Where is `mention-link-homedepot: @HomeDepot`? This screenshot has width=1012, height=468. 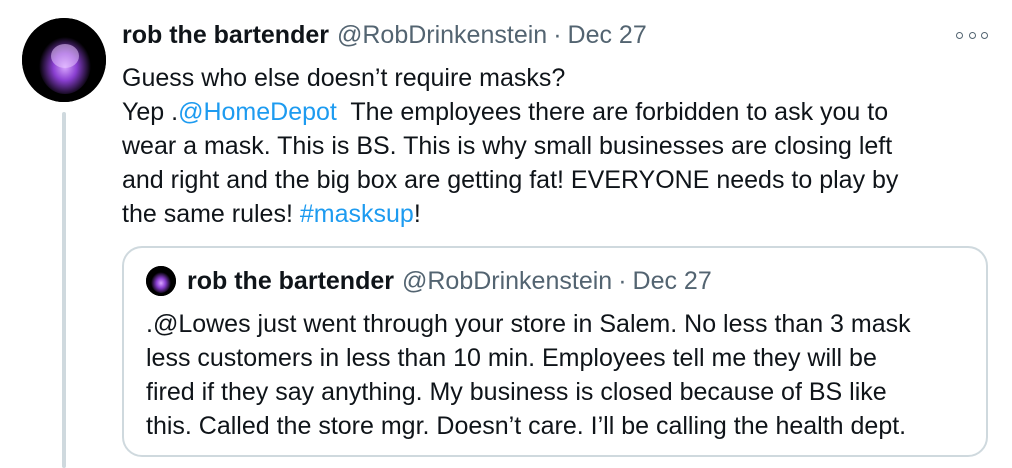
mention-link-homedepot: @HomeDepot is located at coordinates (257, 112).